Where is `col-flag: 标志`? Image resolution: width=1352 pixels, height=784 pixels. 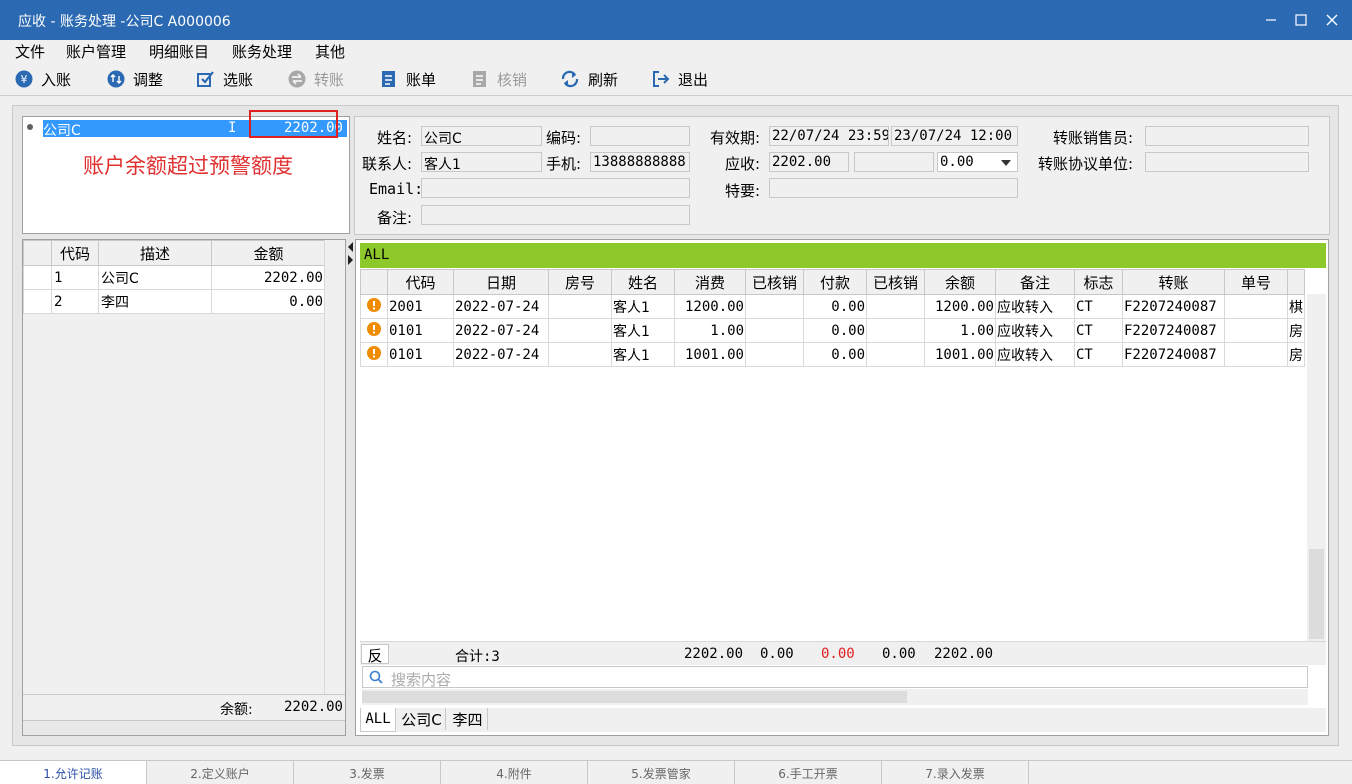
col-flag: 标志 is located at coordinates (1098, 282).